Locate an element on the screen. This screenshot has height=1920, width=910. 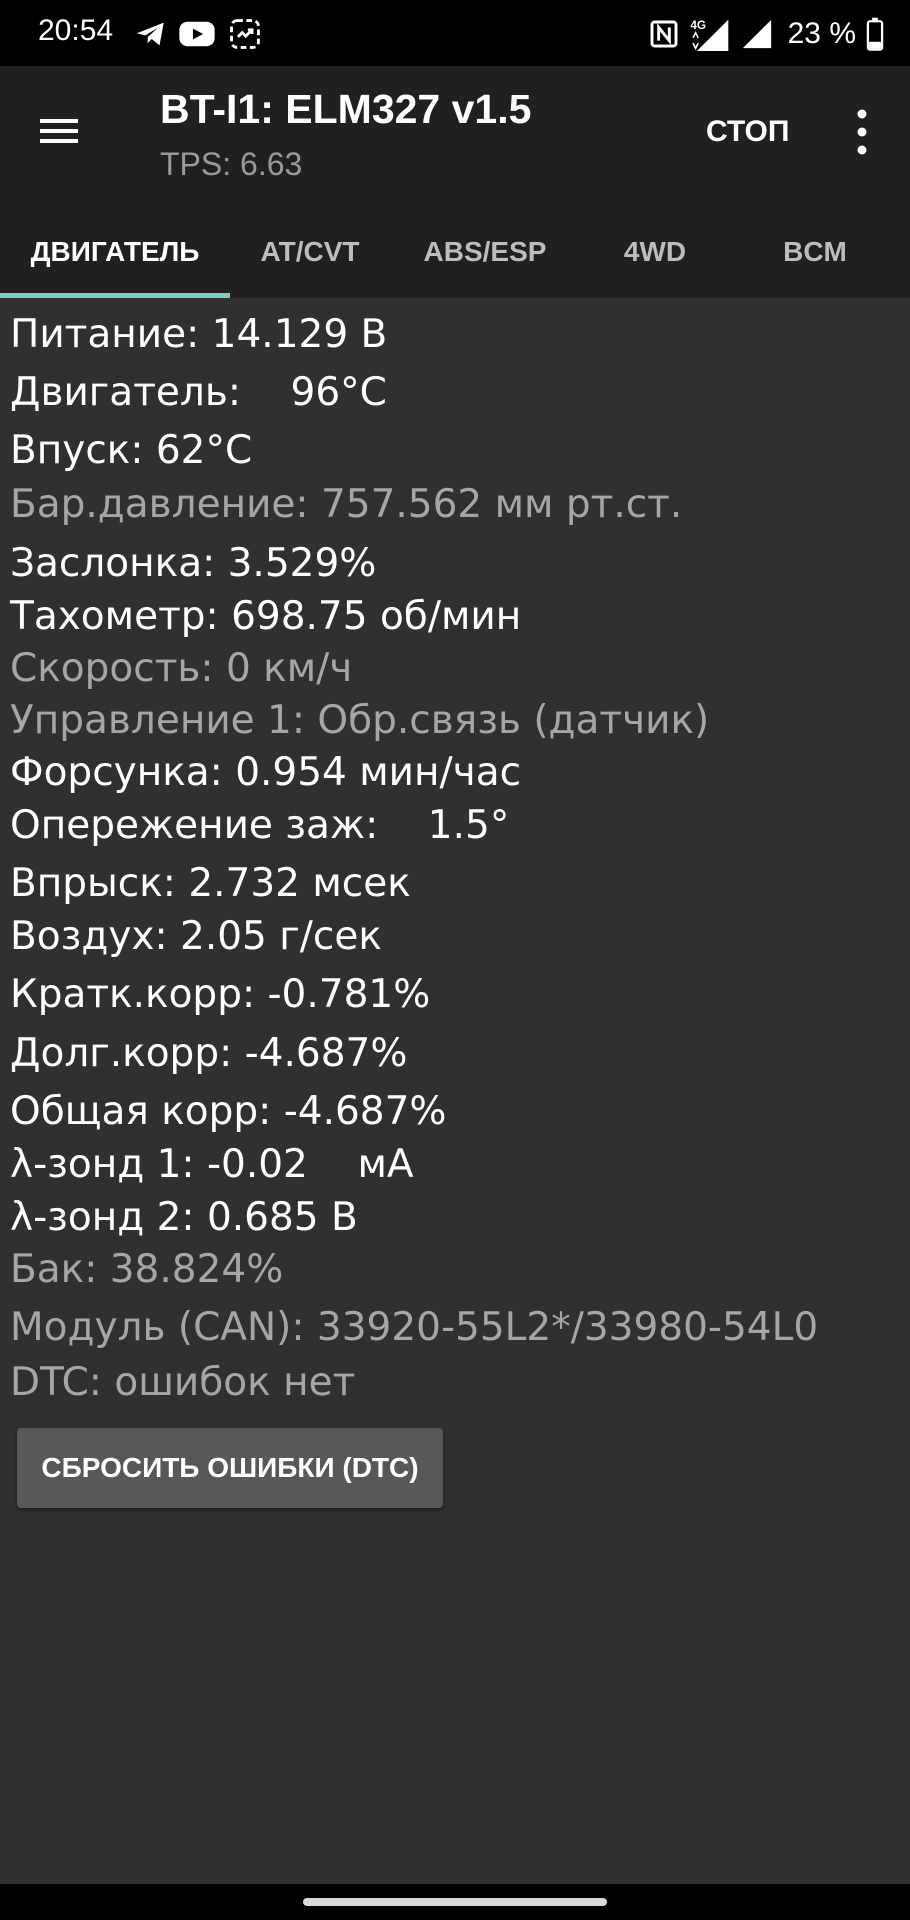
youtube-icon is located at coordinates (197, 34).